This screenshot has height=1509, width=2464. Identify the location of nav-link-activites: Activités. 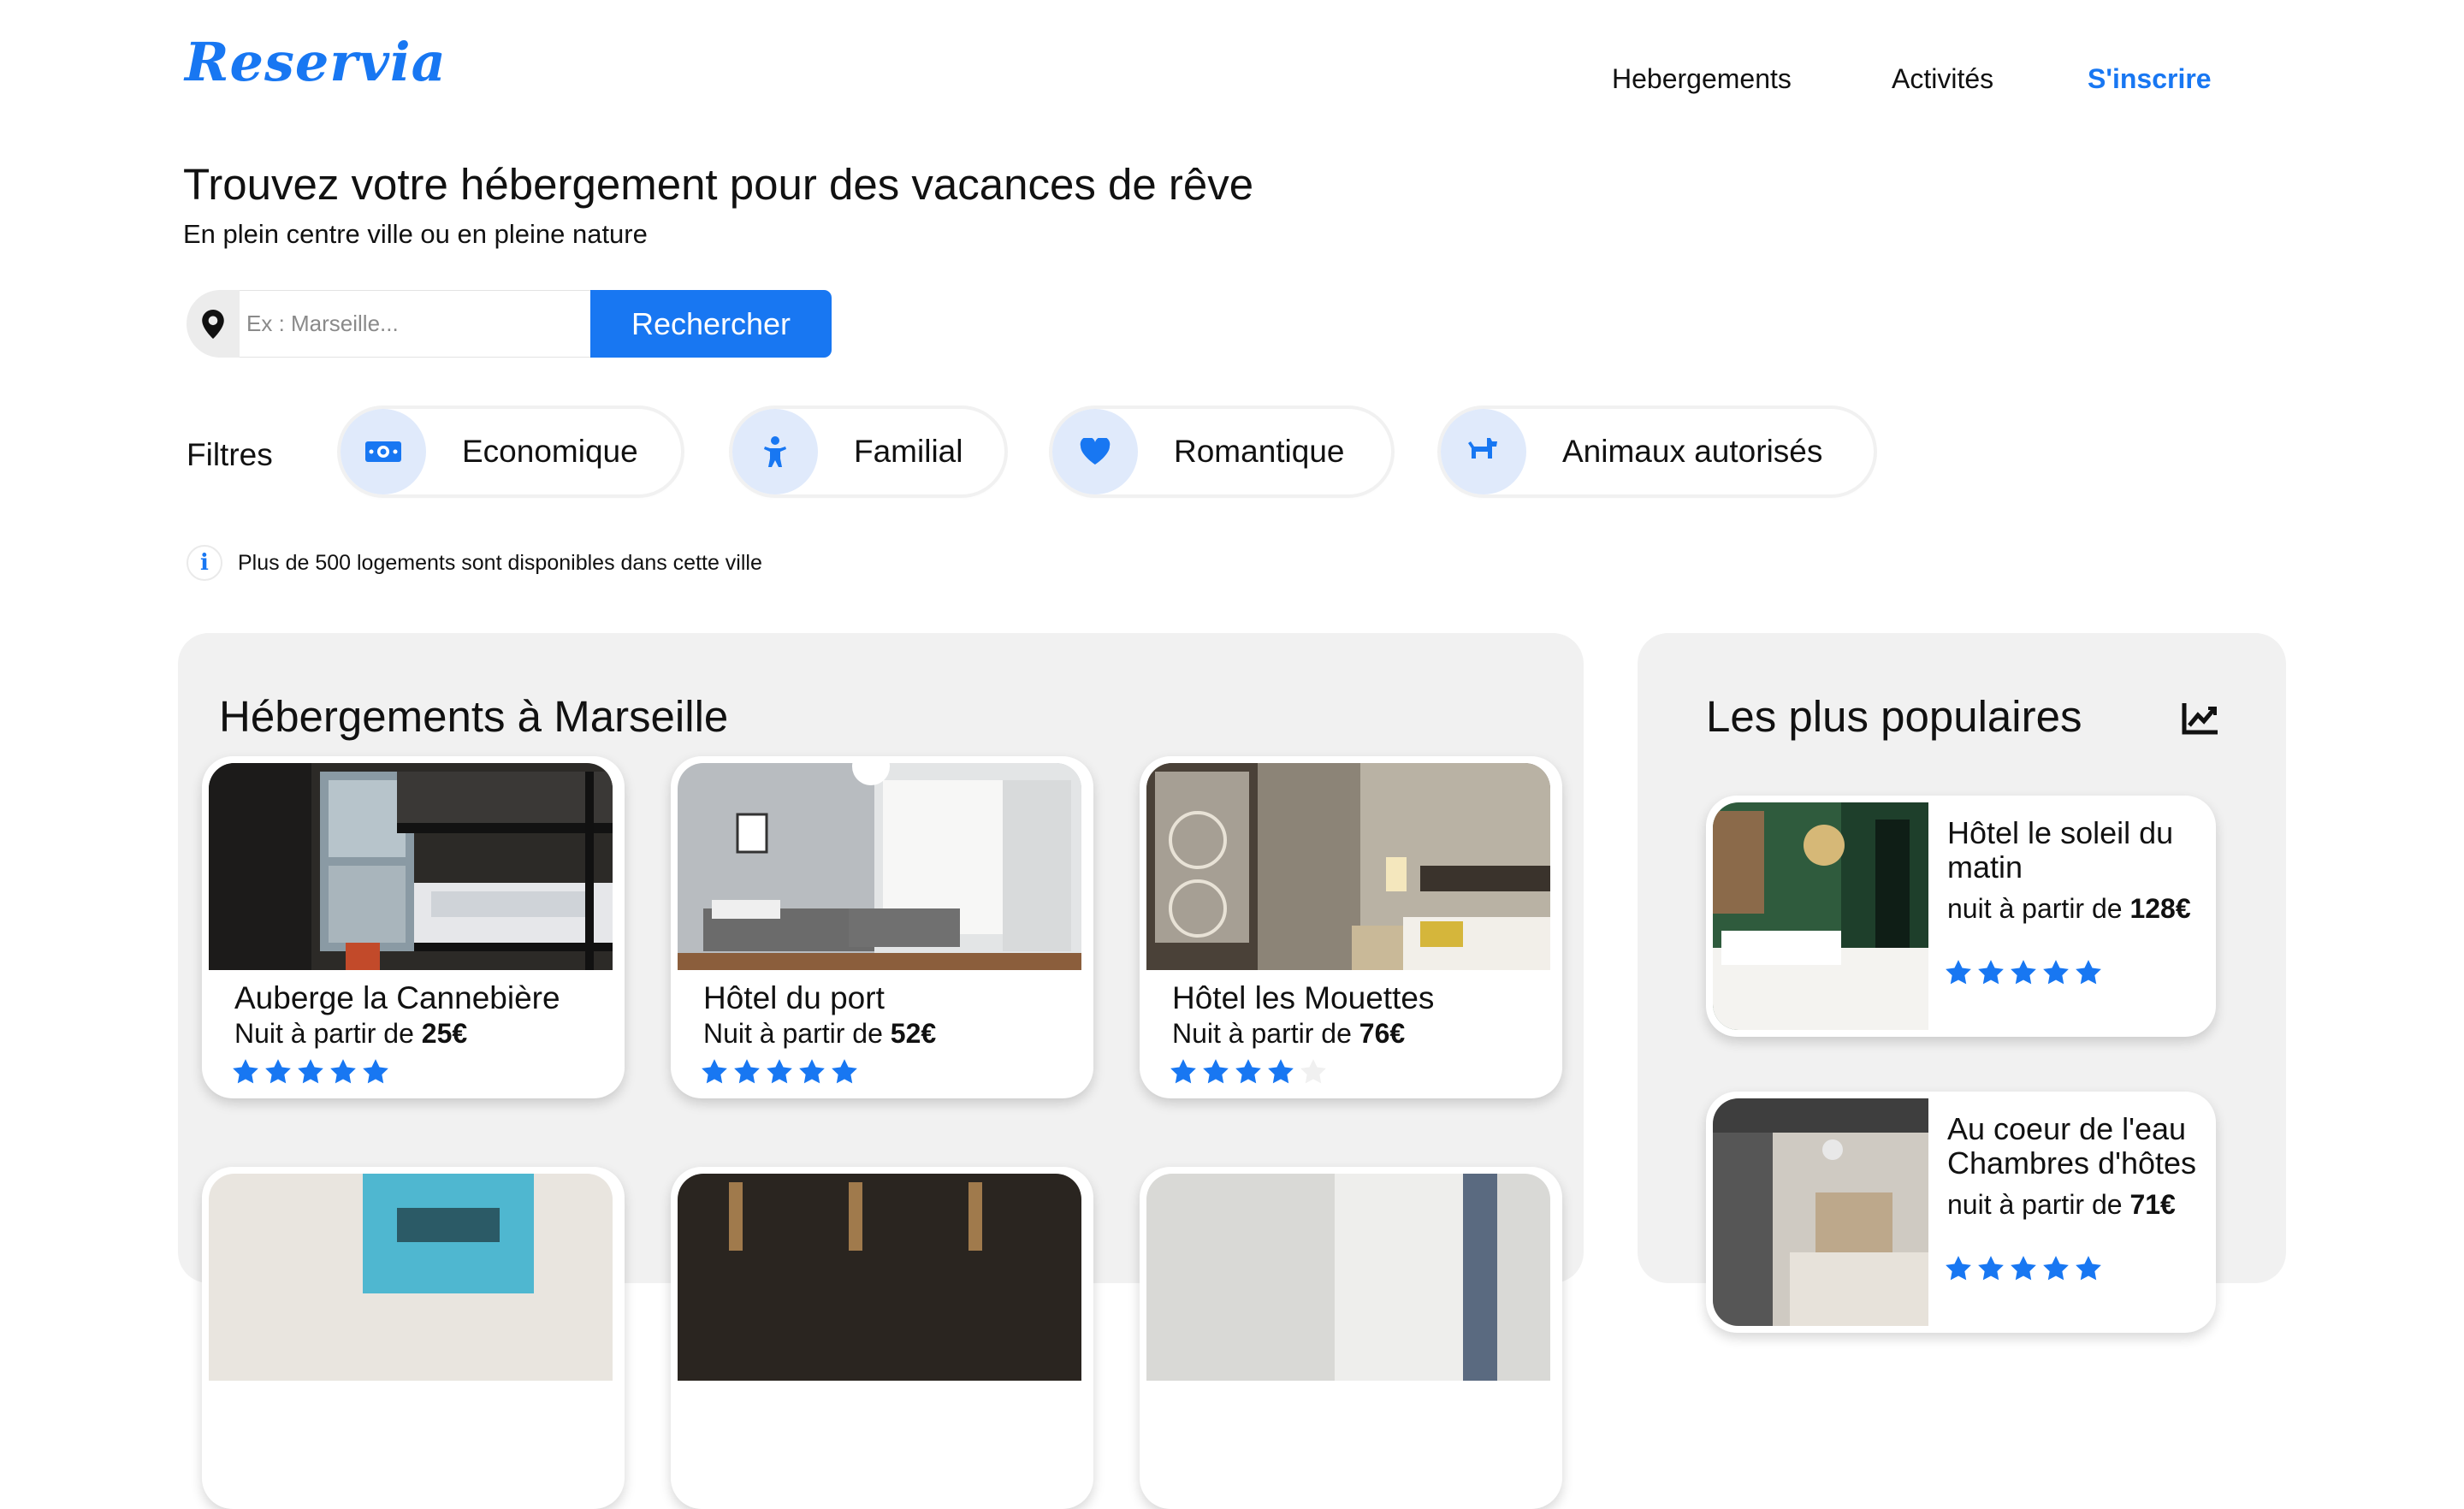
(1942, 79).